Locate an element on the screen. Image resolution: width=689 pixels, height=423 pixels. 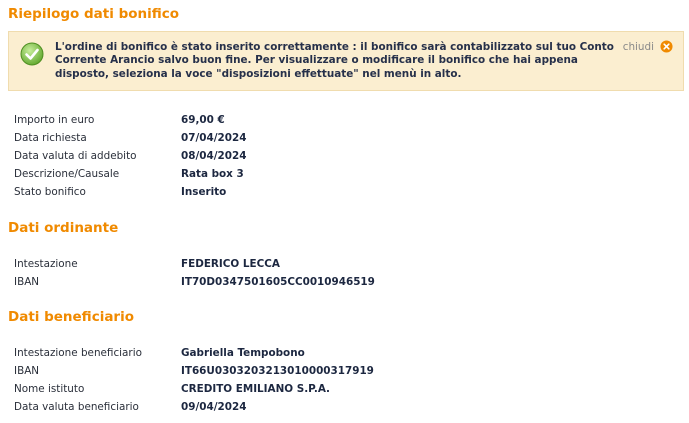
close-label: chiudi is located at coordinates (638, 47).